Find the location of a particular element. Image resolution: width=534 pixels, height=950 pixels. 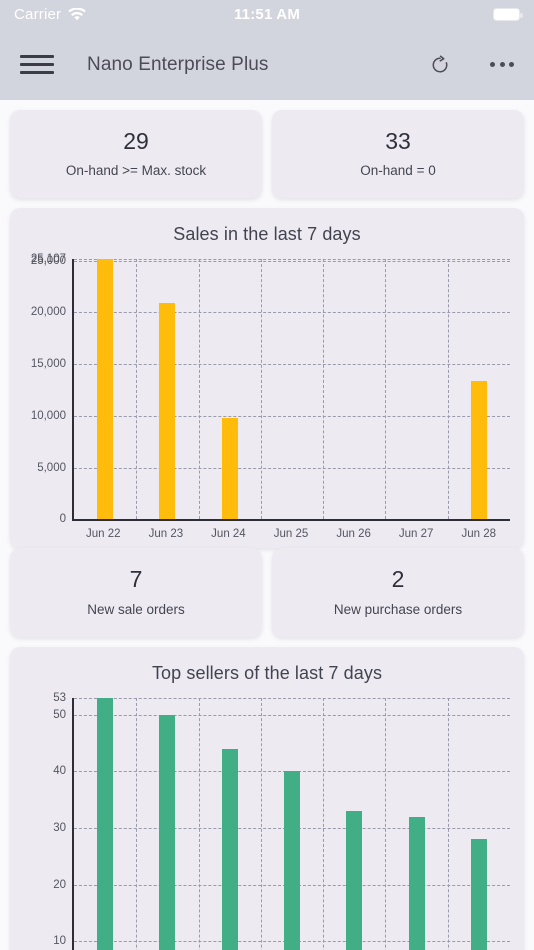

wifi-icon is located at coordinates (77, 14).